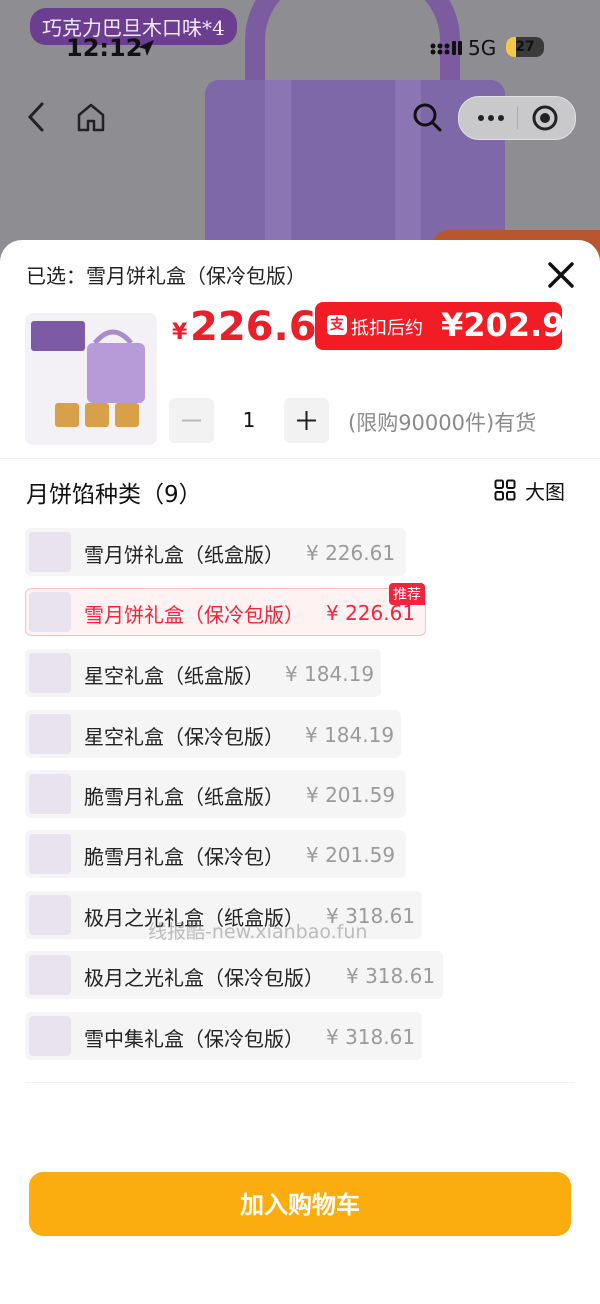  I want to click on quantity-increase-button, so click(306, 420).